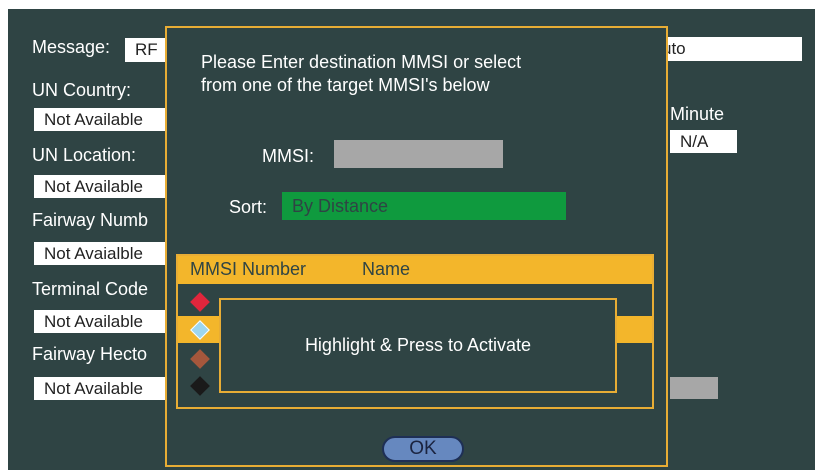 The width and height of the screenshot is (815, 470). What do you see at coordinates (424, 206) in the screenshot?
I see `sort-select: By Distance` at bounding box center [424, 206].